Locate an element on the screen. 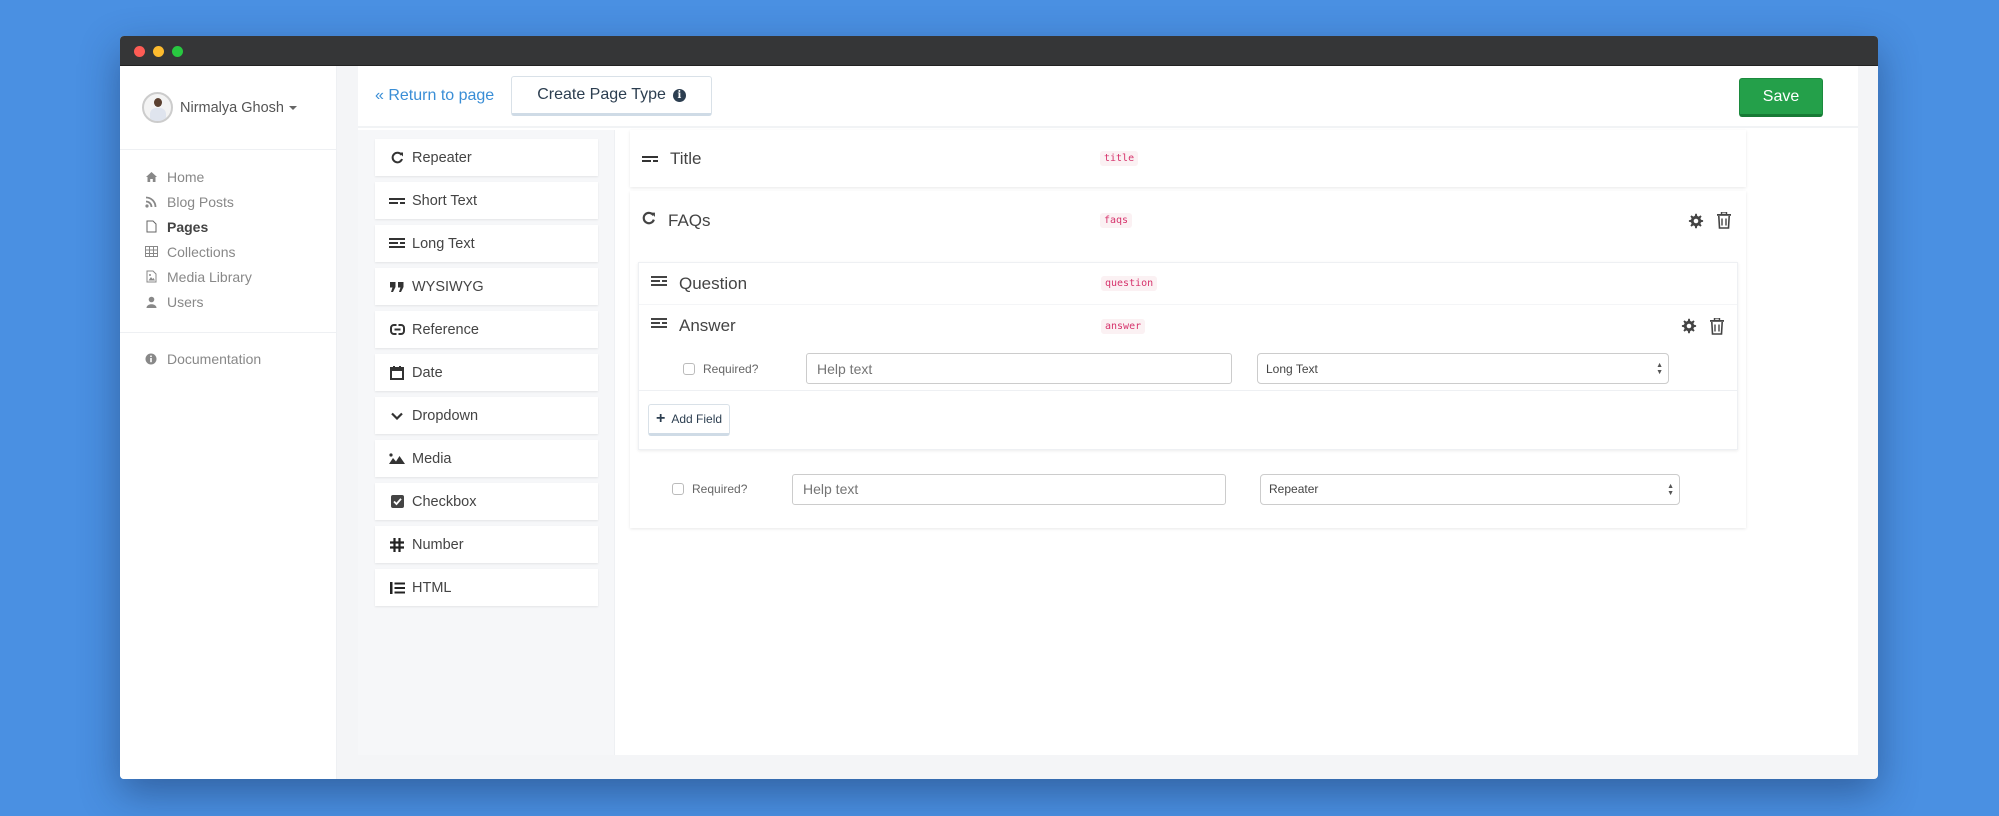  field-type-label: Short Text is located at coordinates (445, 200).